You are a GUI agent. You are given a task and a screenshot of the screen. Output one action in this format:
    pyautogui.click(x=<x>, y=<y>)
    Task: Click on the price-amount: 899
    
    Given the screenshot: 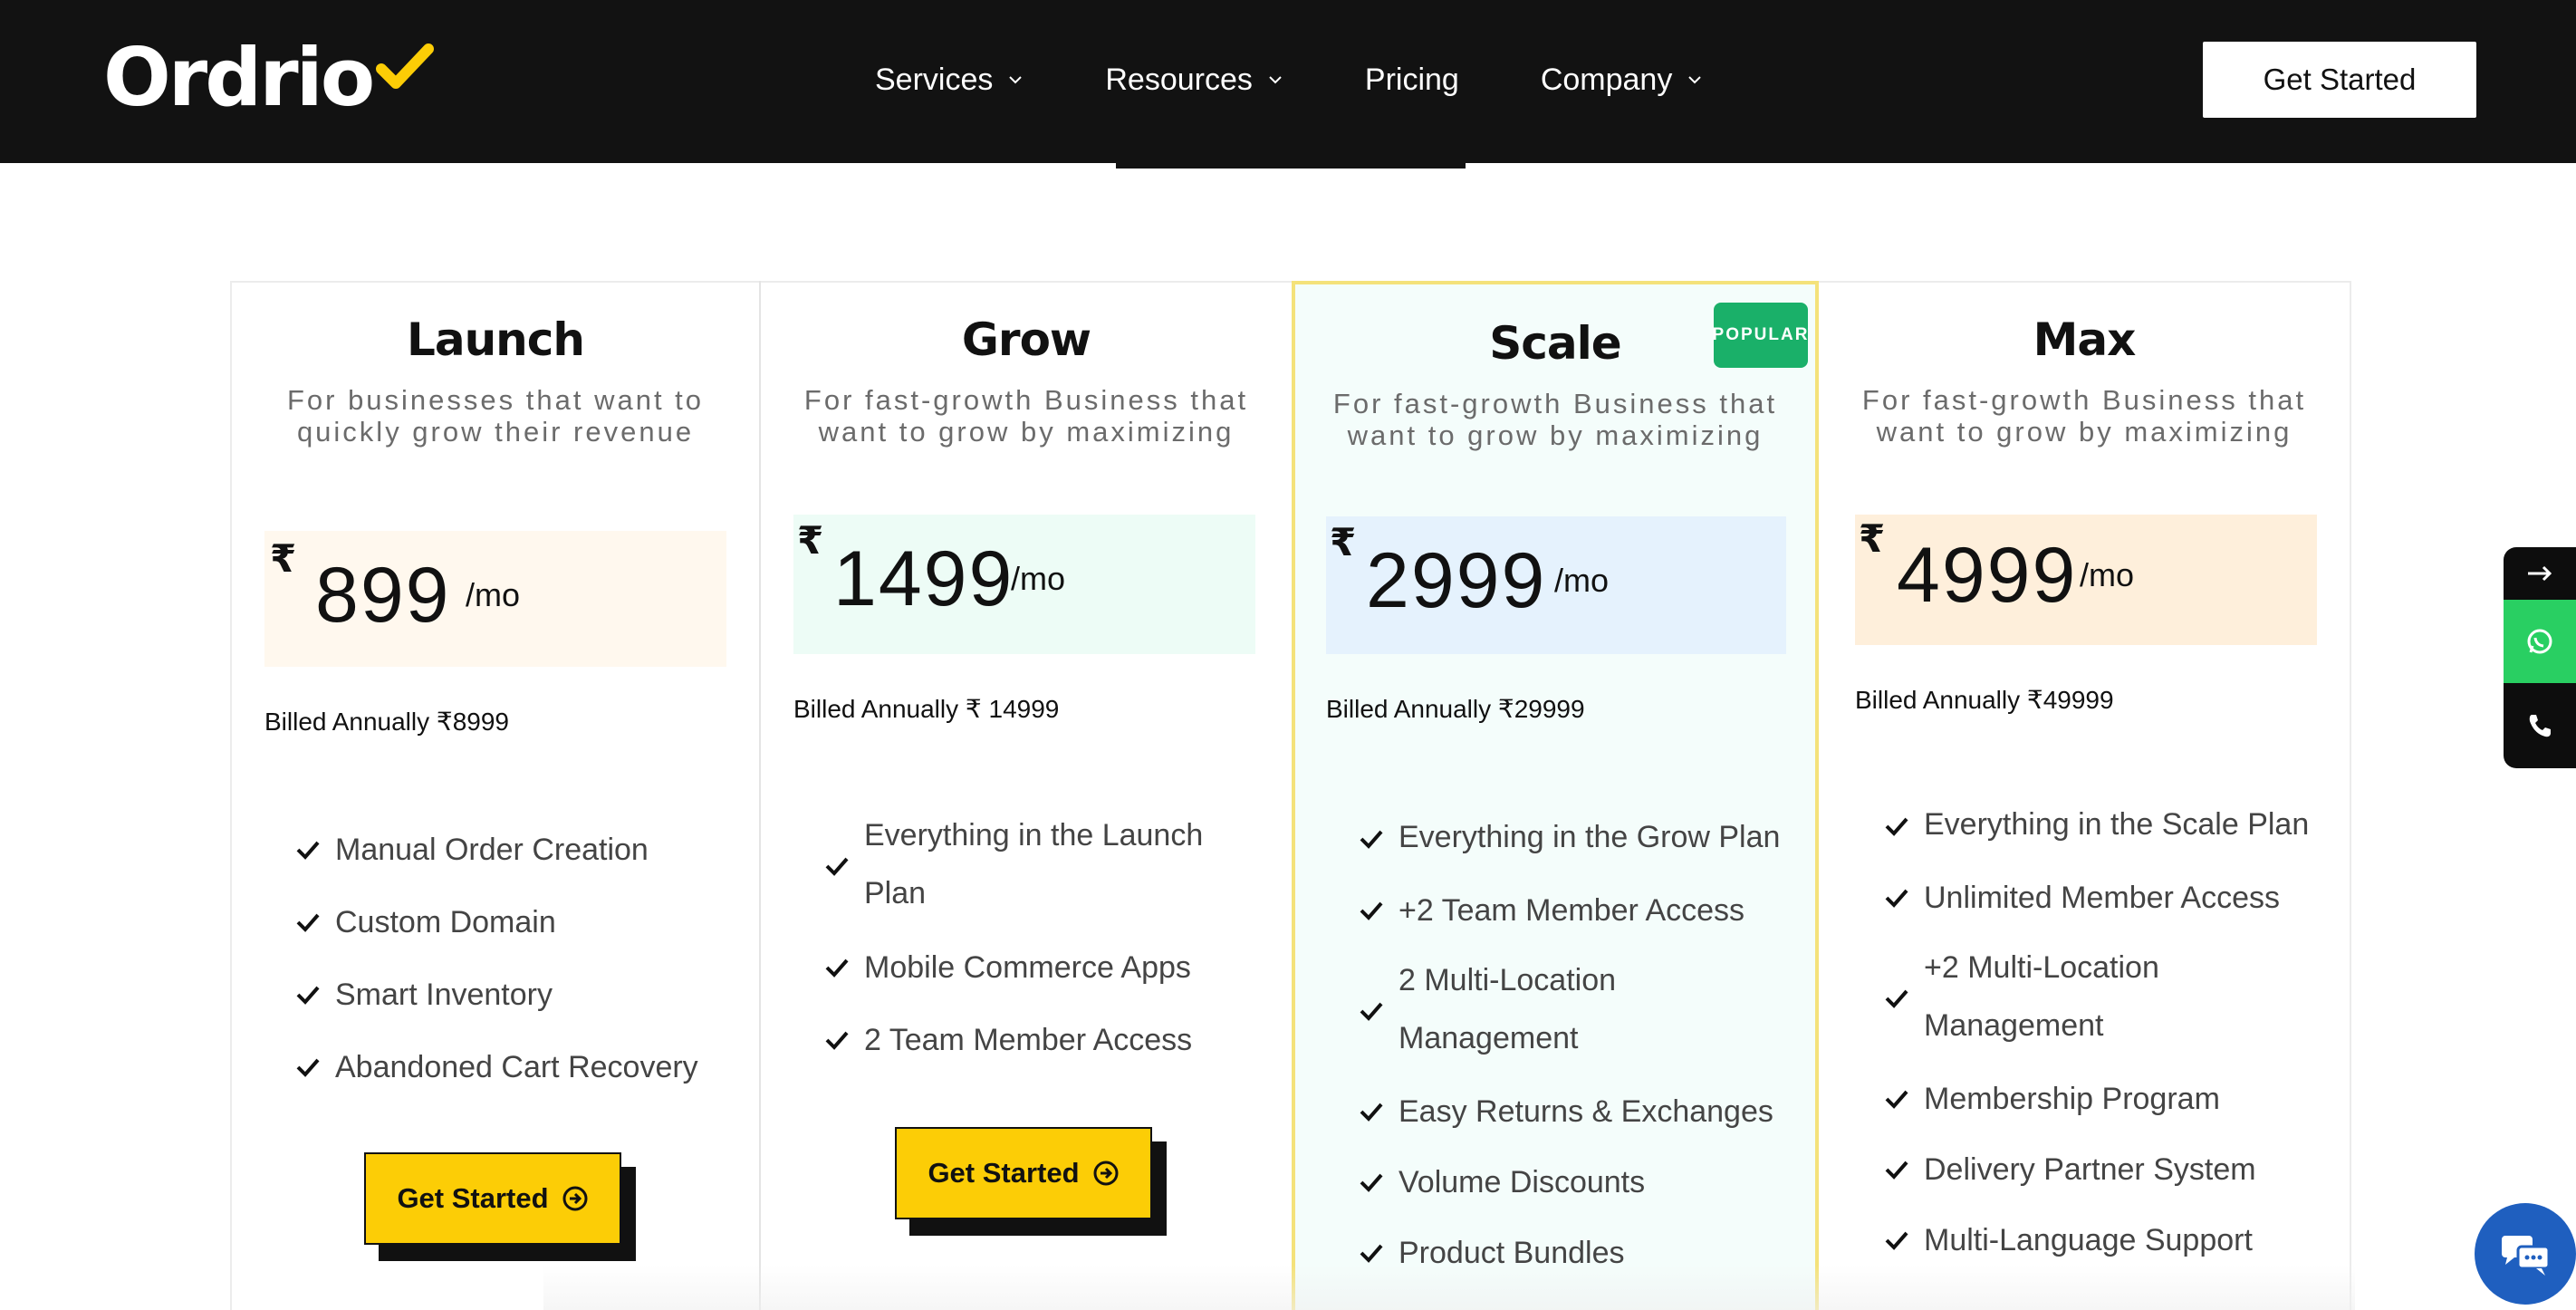 What is the action you would take?
    pyautogui.click(x=383, y=595)
    